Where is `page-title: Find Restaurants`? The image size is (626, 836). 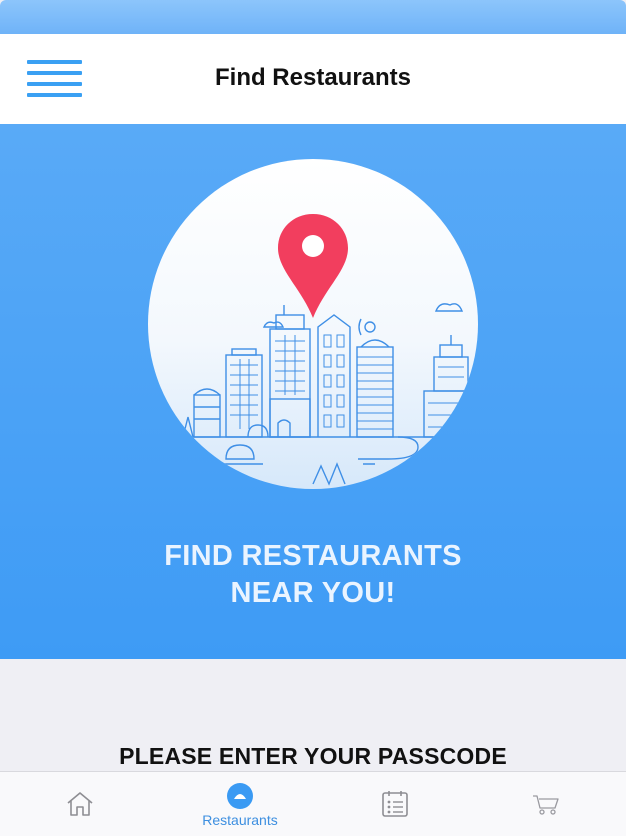 page-title: Find Restaurants is located at coordinates (313, 77).